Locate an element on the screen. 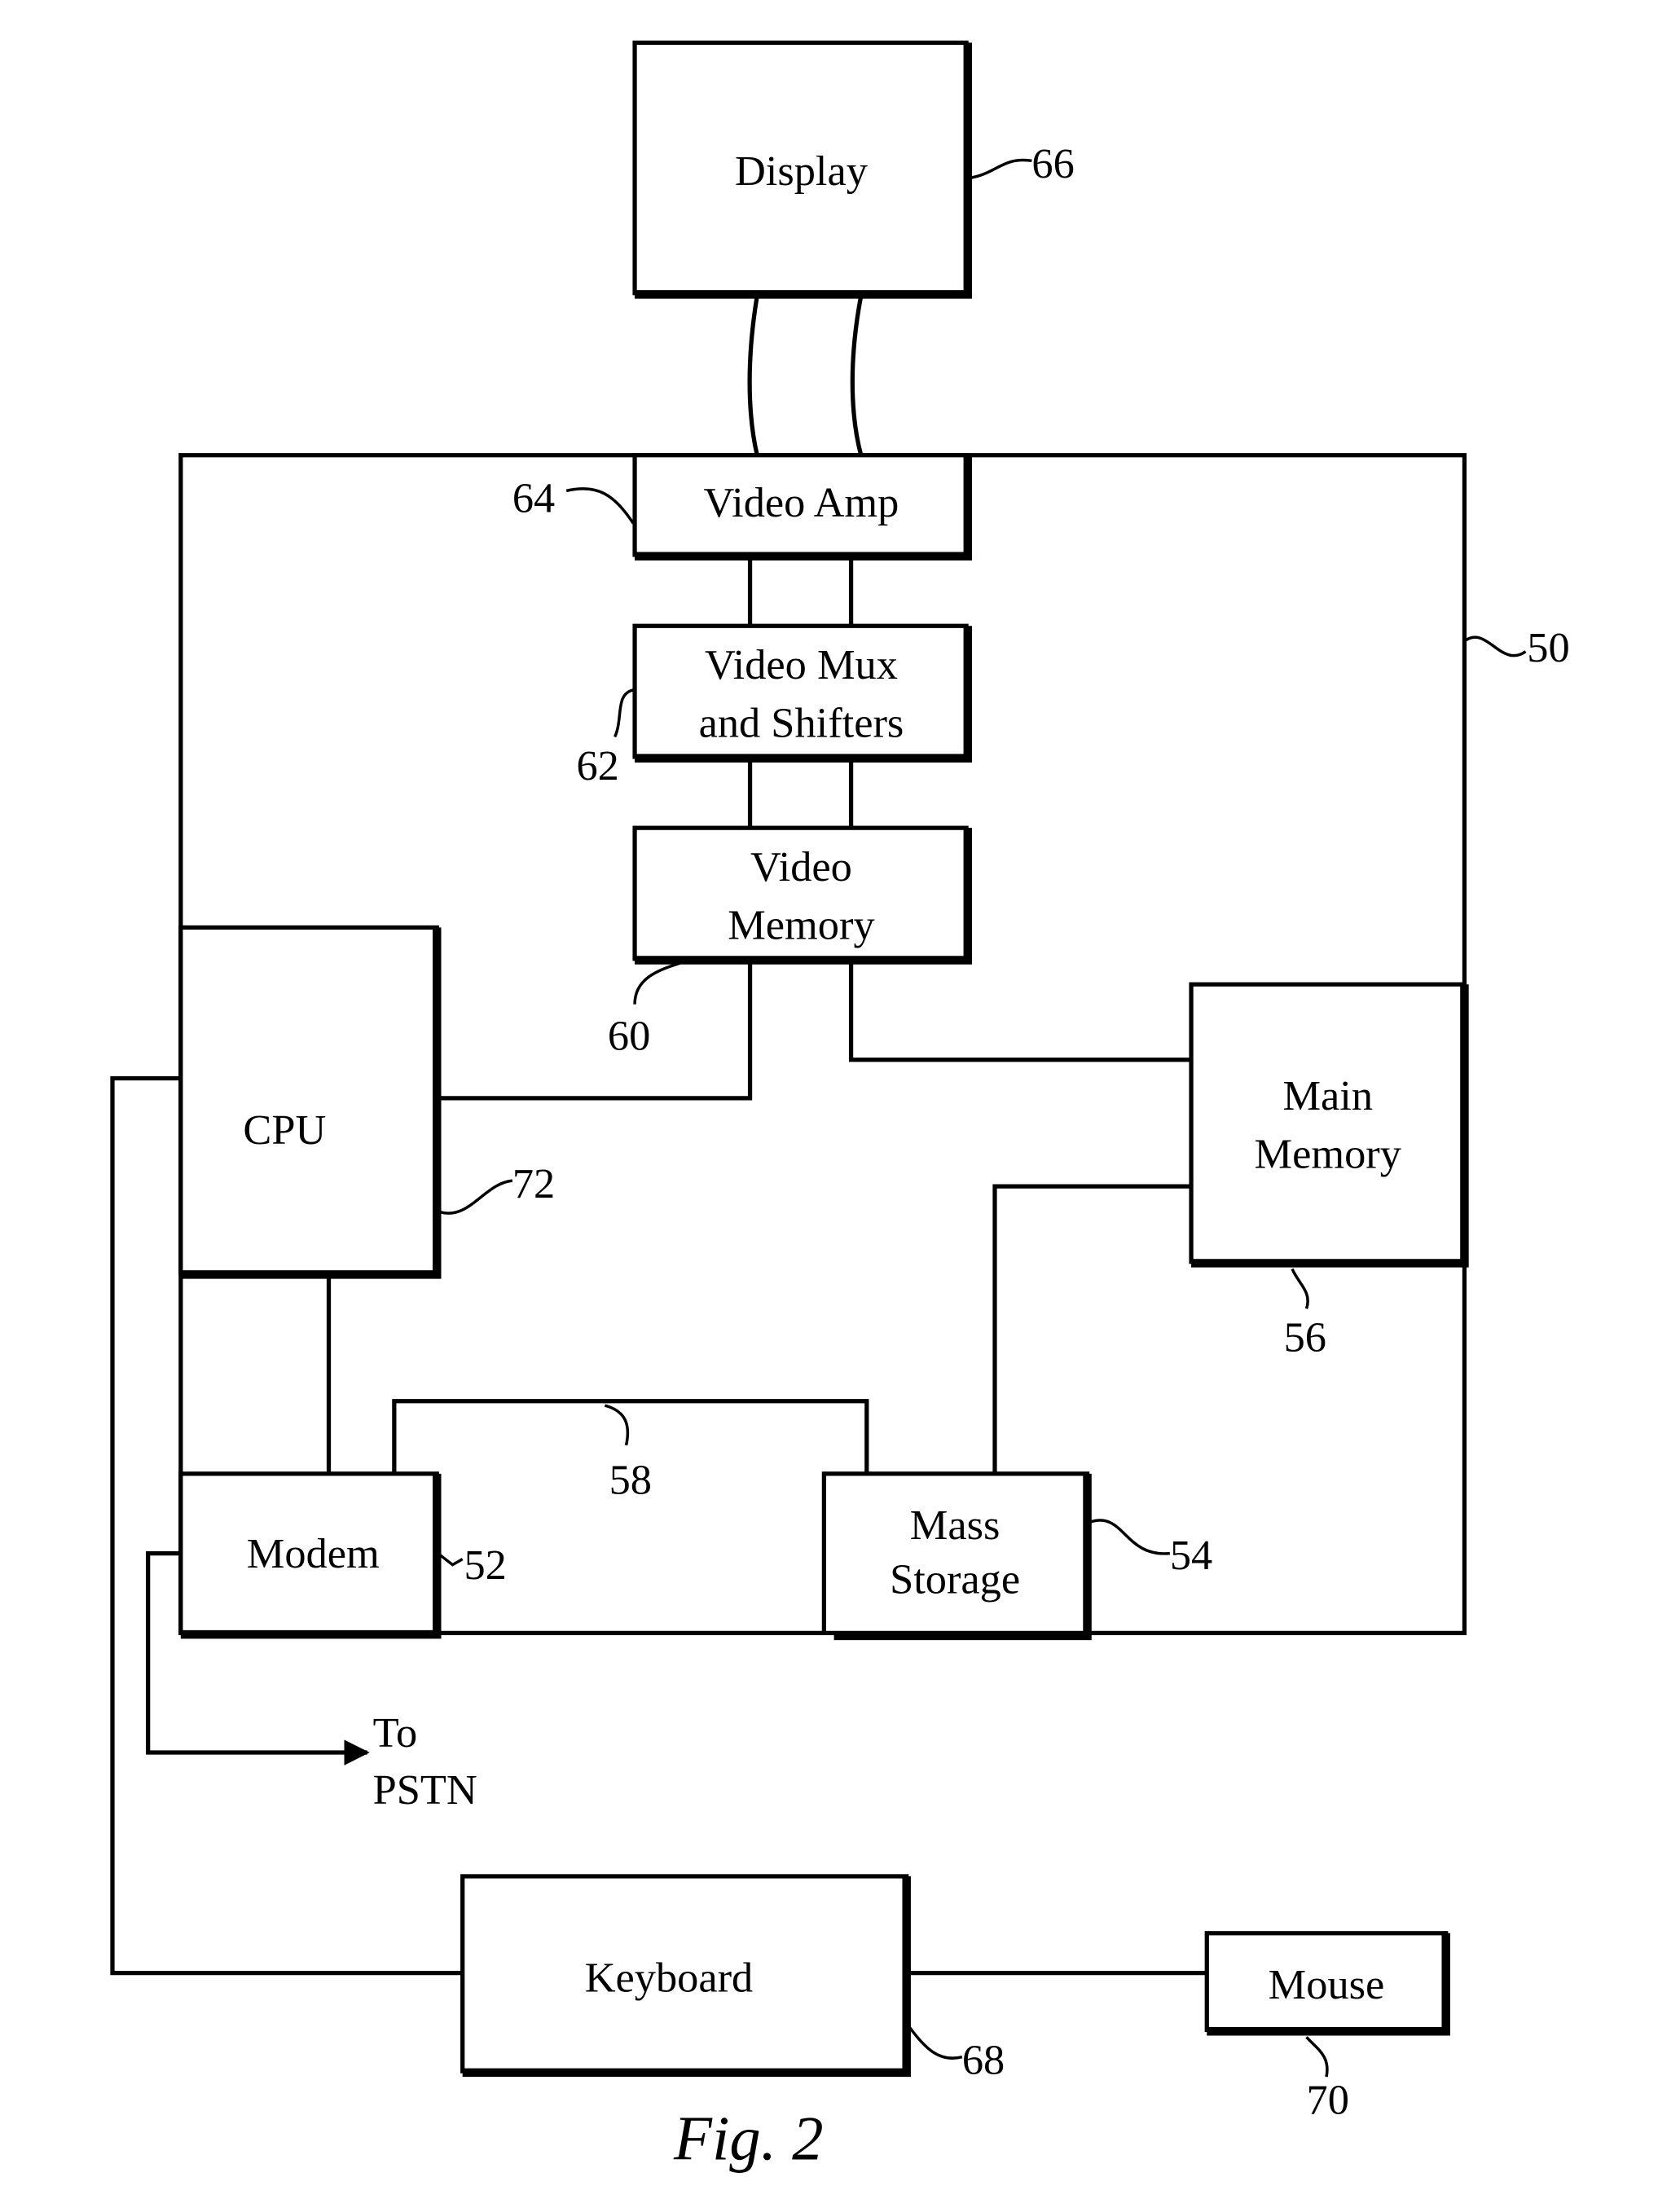  cpu-ref-leader is located at coordinates (476, 1197).